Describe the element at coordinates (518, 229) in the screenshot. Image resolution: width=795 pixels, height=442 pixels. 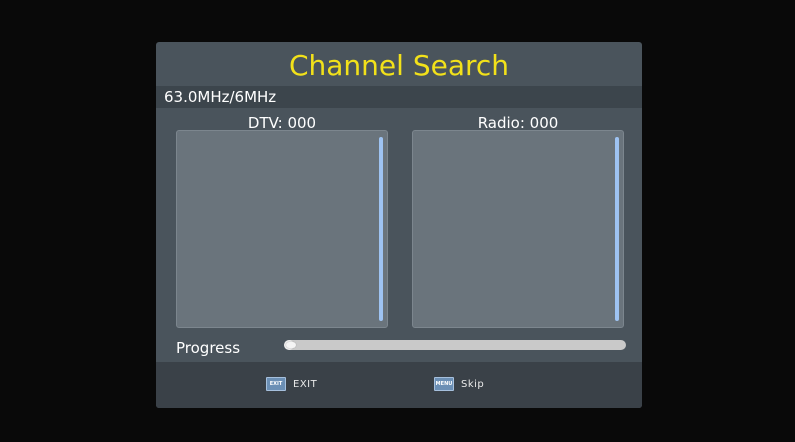
I see `radio-channel-list` at that location.